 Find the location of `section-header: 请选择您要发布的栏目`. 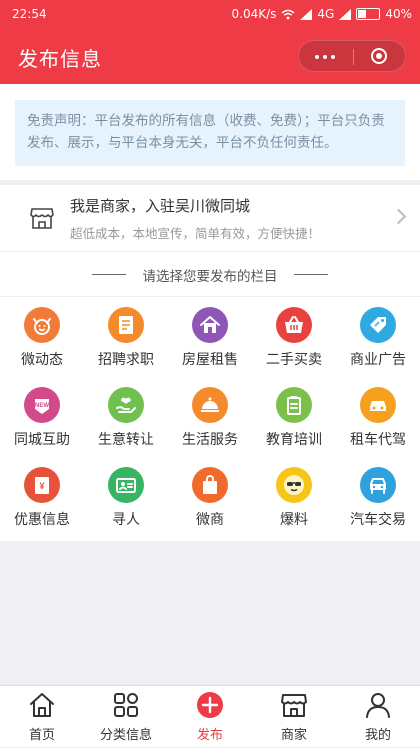

section-header: 请选择您要发布的栏目 is located at coordinates (210, 274).